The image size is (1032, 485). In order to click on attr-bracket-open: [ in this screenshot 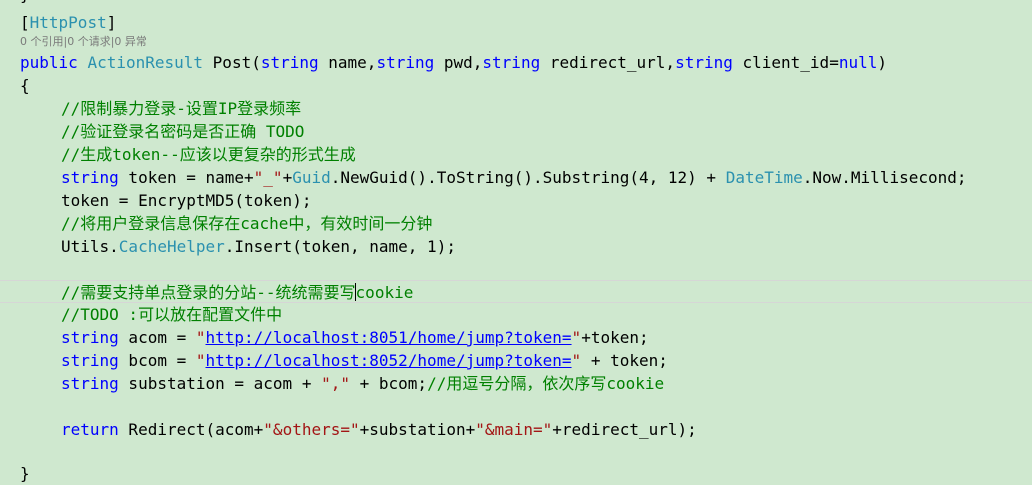, I will do `click(25, 22)`.